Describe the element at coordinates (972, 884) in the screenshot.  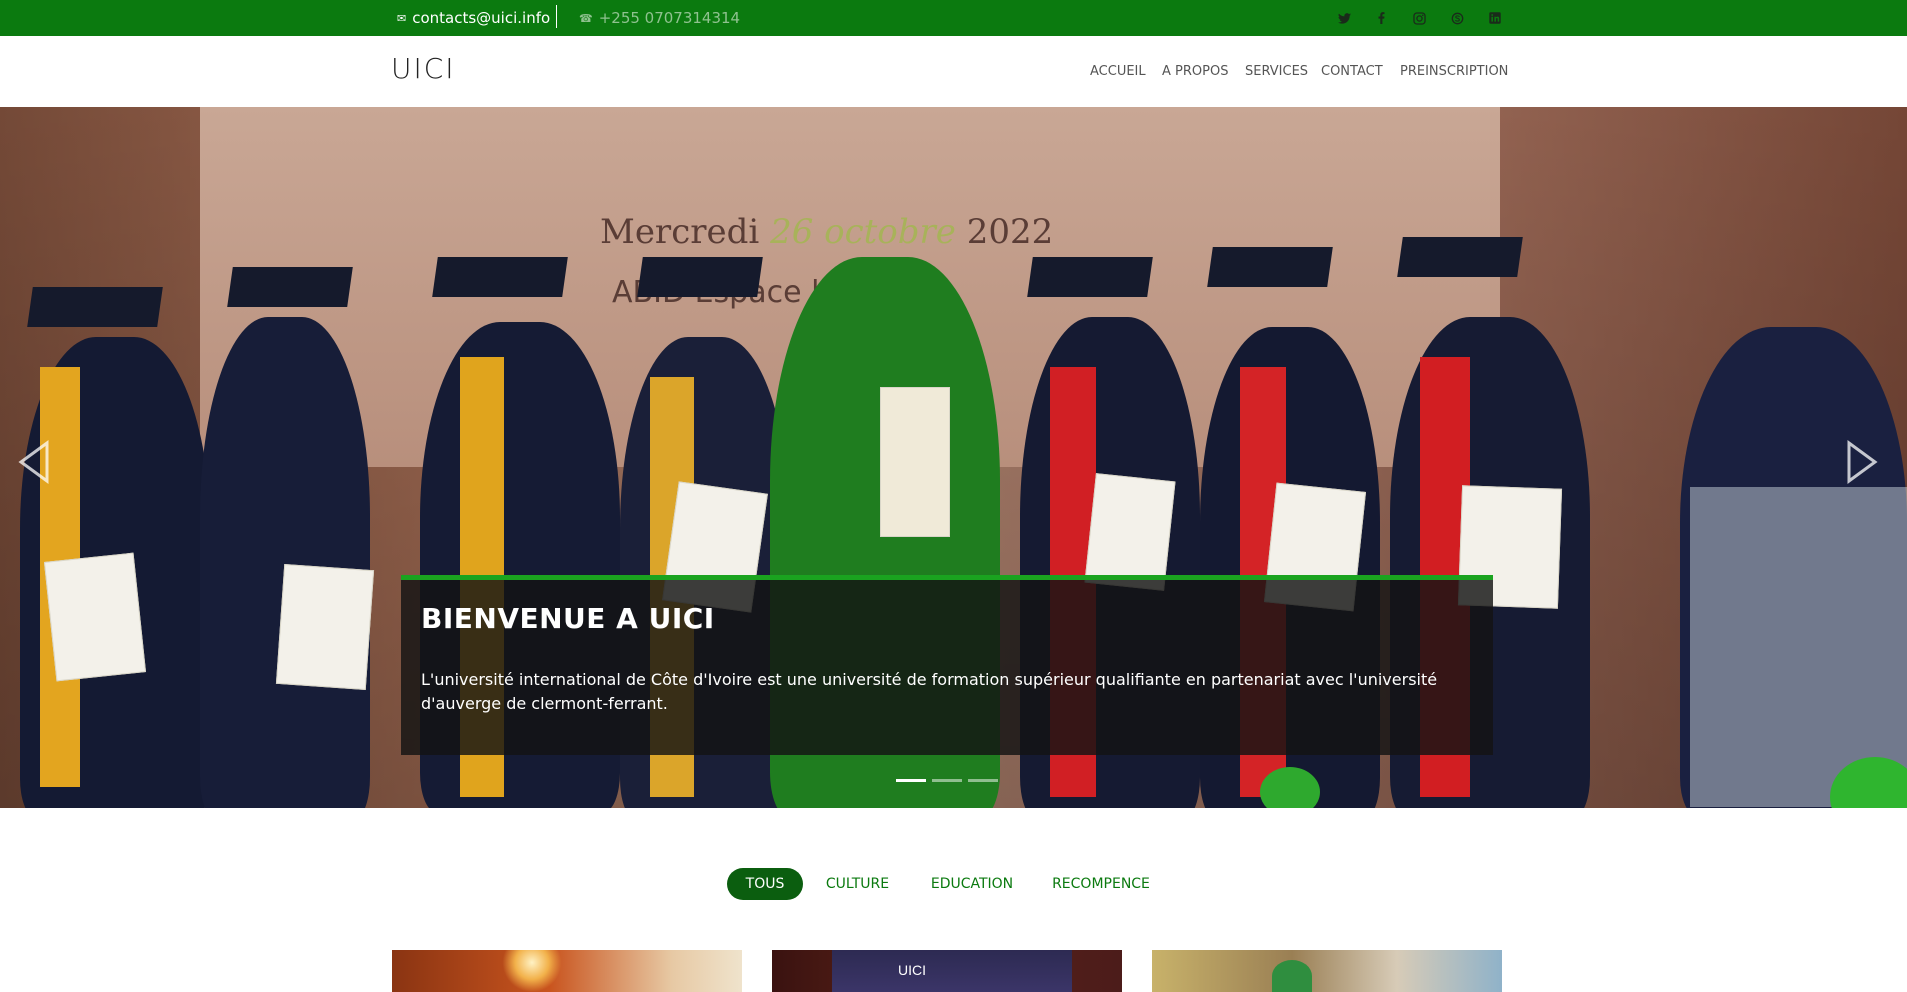
I see `filter-education: EDUCATION` at that location.